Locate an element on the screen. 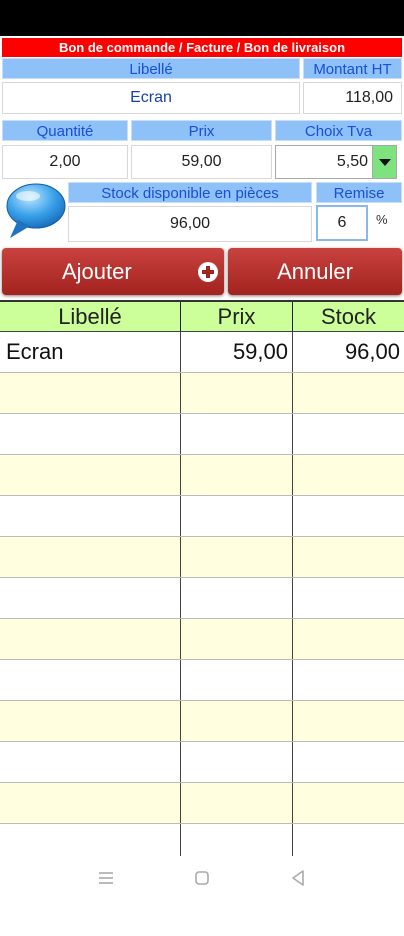  home-icon is located at coordinates (202, 878).